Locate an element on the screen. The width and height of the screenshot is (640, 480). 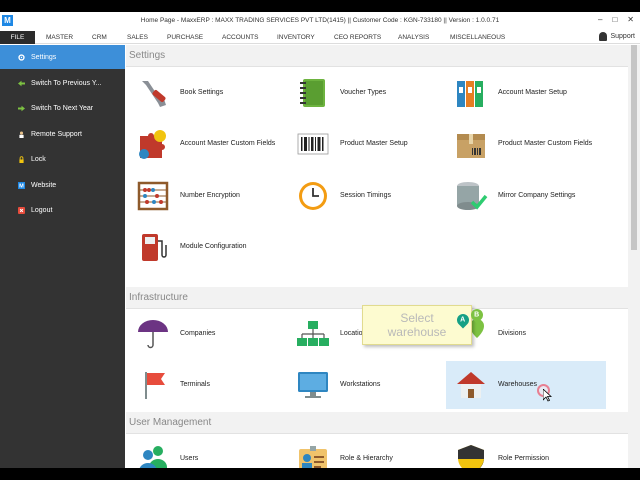
sidebar-label: Settings is located at coordinates (44, 57).